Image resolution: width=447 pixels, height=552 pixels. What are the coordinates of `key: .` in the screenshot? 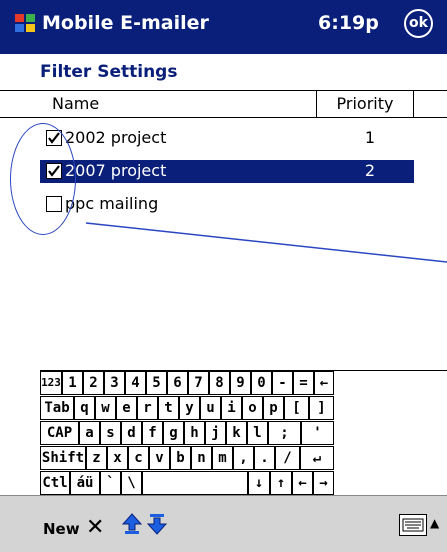 It's located at (264, 458).